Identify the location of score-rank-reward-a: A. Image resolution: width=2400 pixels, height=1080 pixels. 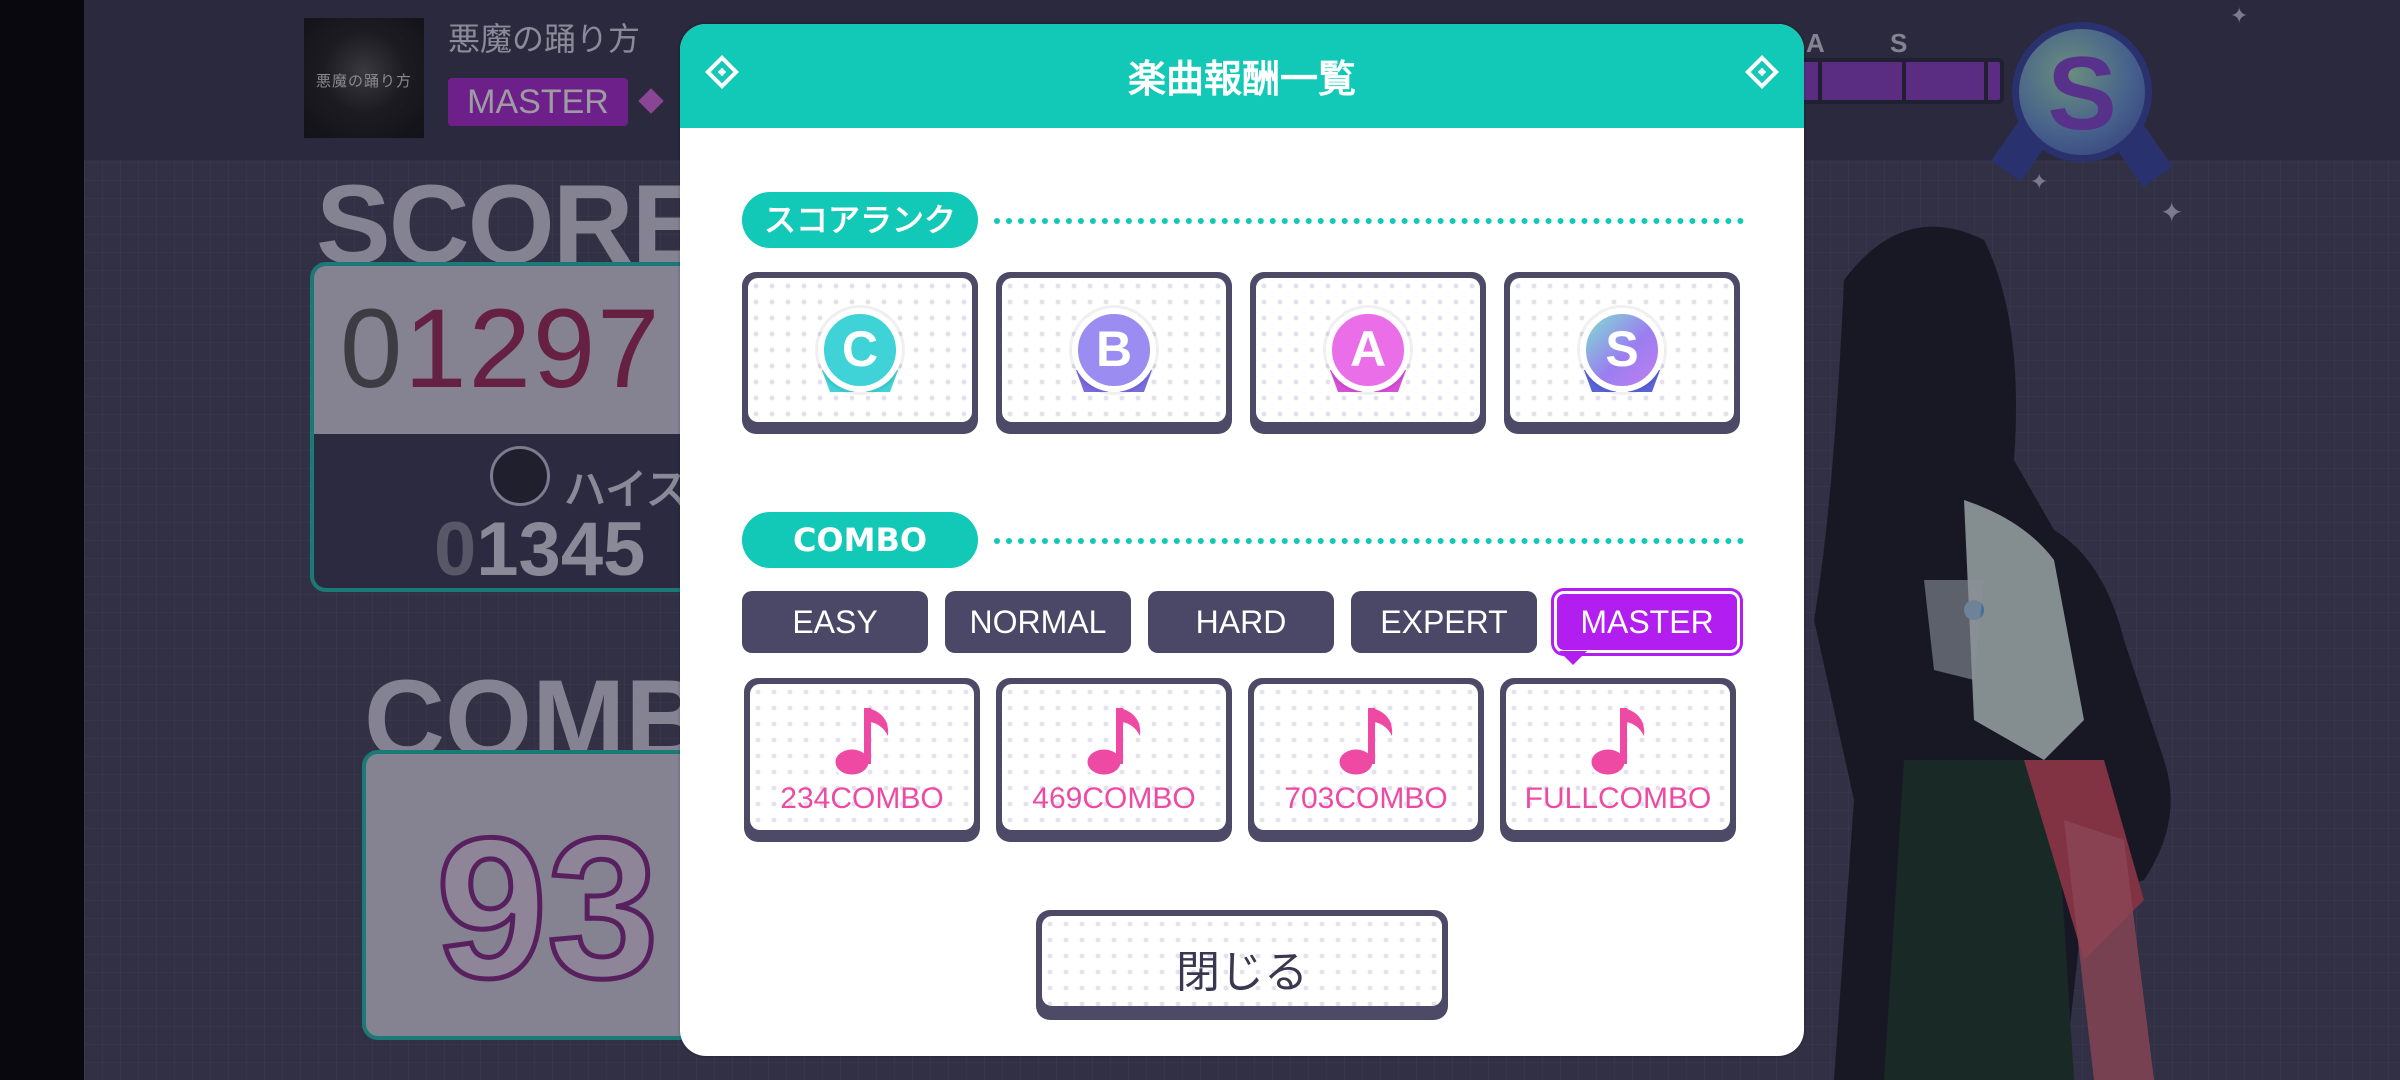
(1368, 353).